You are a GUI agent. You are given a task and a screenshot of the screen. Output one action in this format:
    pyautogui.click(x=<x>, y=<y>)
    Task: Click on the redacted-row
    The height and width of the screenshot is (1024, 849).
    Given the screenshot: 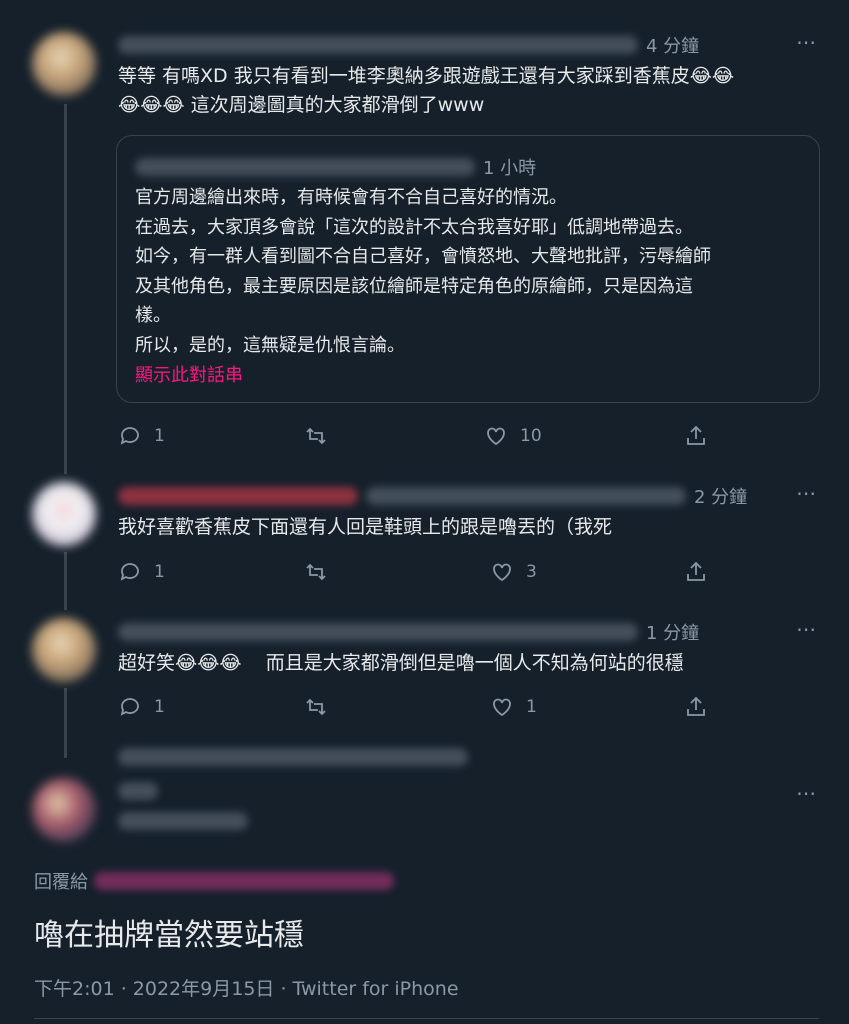 What is the action you would take?
    pyautogui.click(x=297, y=759)
    